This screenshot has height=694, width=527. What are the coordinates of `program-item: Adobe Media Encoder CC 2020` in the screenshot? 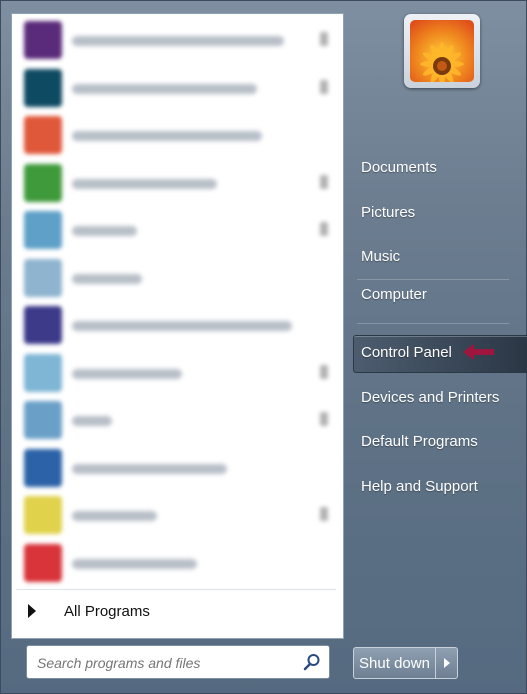 It's located at (180, 325).